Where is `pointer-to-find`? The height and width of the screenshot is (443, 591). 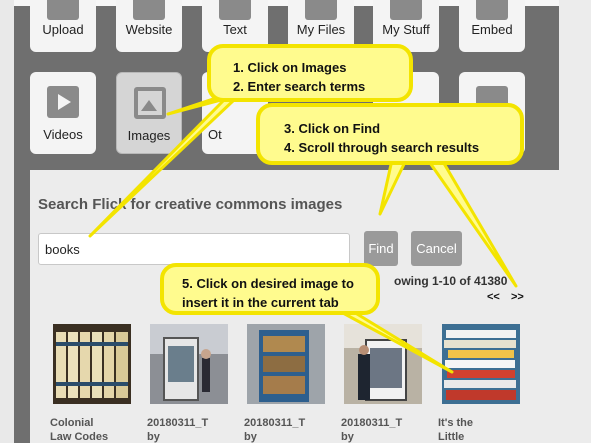 pointer-to-find is located at coordinates (393, 187).